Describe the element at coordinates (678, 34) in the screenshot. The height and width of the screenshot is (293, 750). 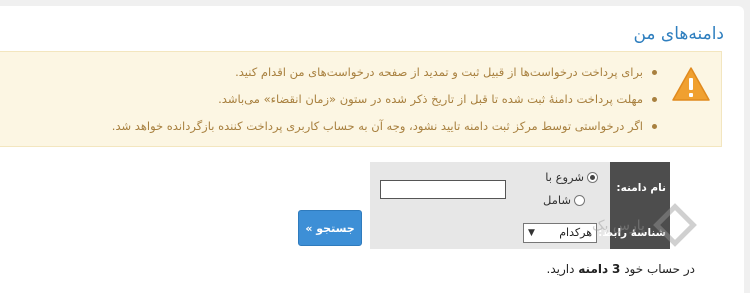
I see `page-title: دامنه‌های من` at that location.